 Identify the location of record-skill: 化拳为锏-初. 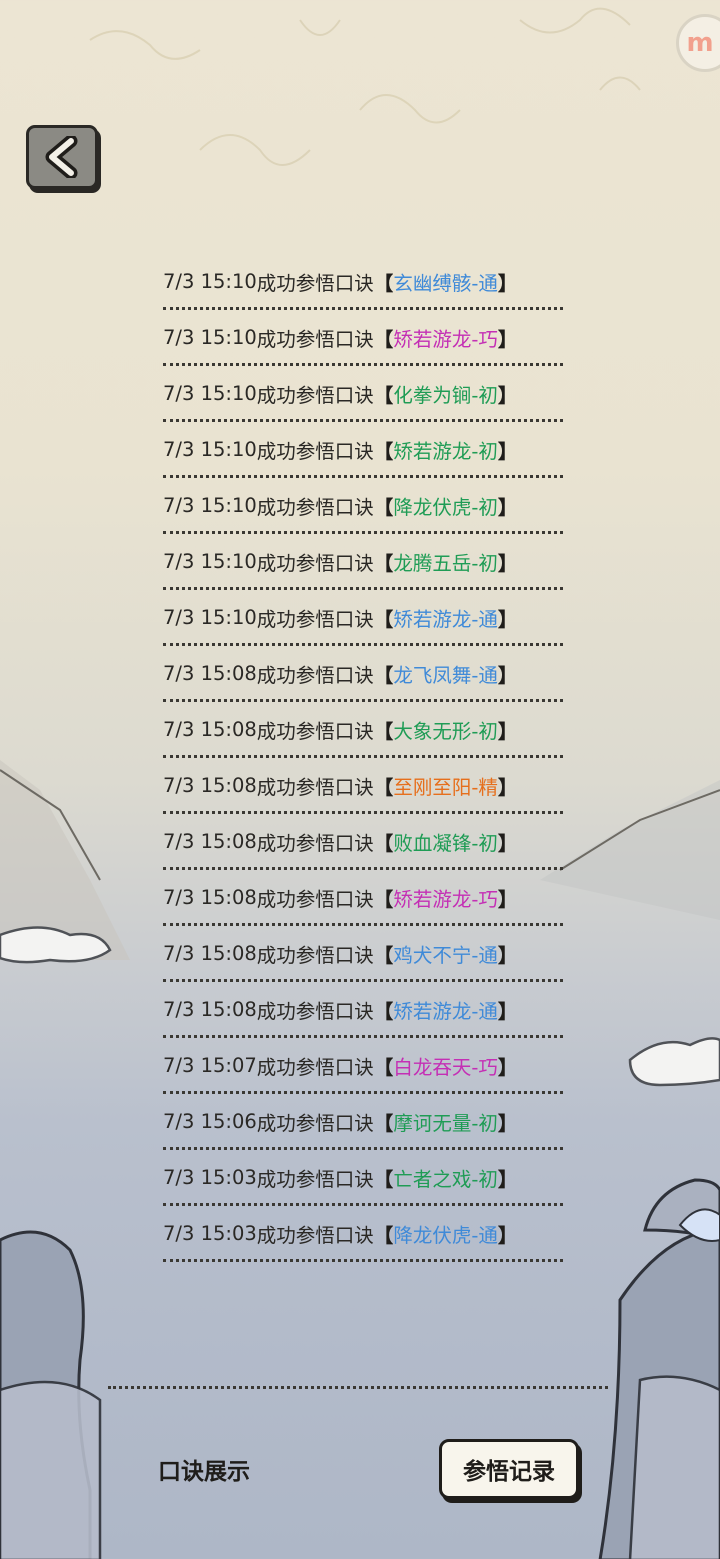
(445, 395).